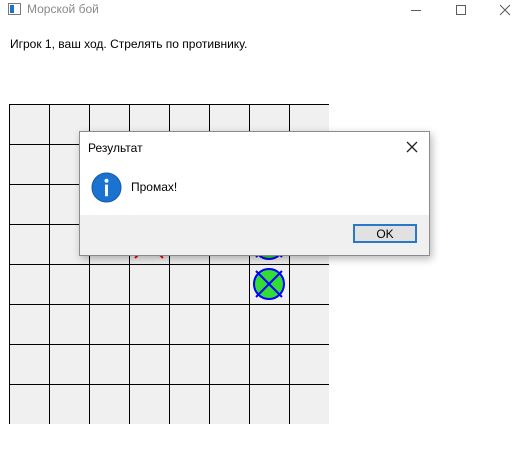  Describe the element at coordinates (269, 284) in the screenshot. I see `hit-ship-icon` at that location.